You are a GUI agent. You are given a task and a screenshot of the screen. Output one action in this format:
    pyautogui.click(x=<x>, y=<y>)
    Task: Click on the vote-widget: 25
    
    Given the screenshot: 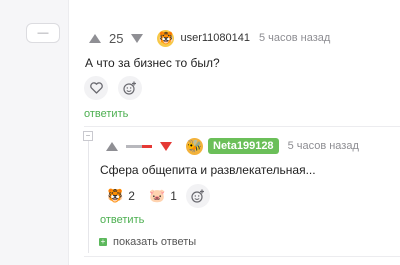 What is the action you would take?
    pyautogui.click(x=116, y=38)
    